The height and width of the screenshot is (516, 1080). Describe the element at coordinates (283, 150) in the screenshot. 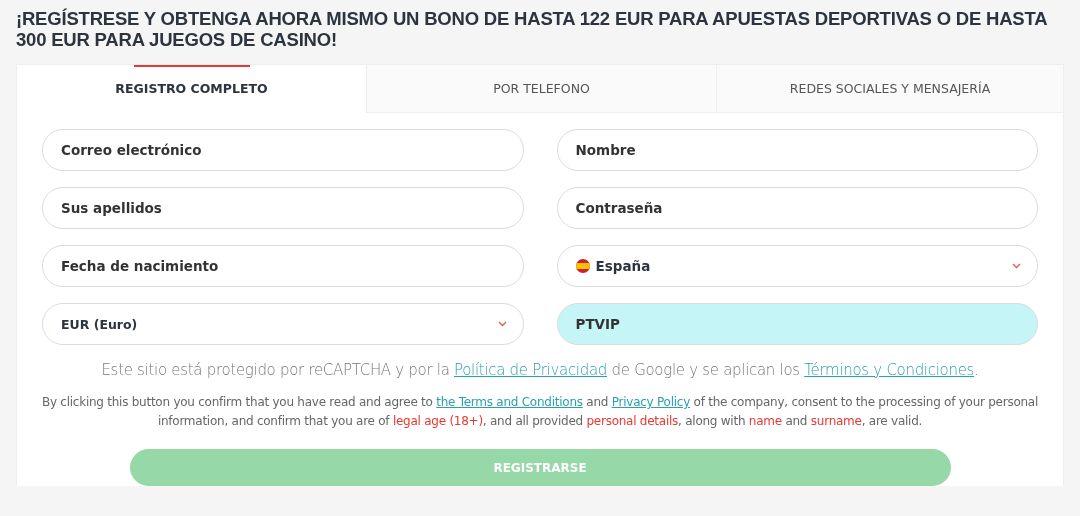

I see `input-field: Correo electrónico` at that location.